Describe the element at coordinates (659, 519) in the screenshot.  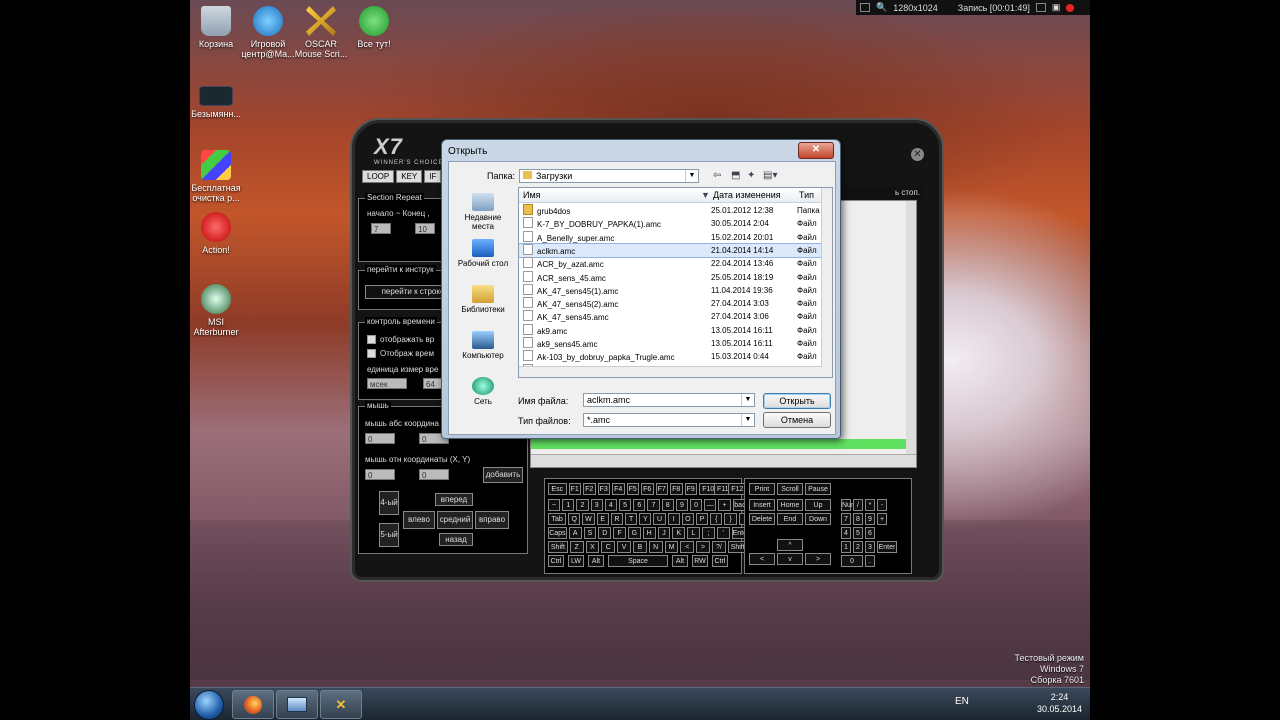
I see `key: U` at that location.